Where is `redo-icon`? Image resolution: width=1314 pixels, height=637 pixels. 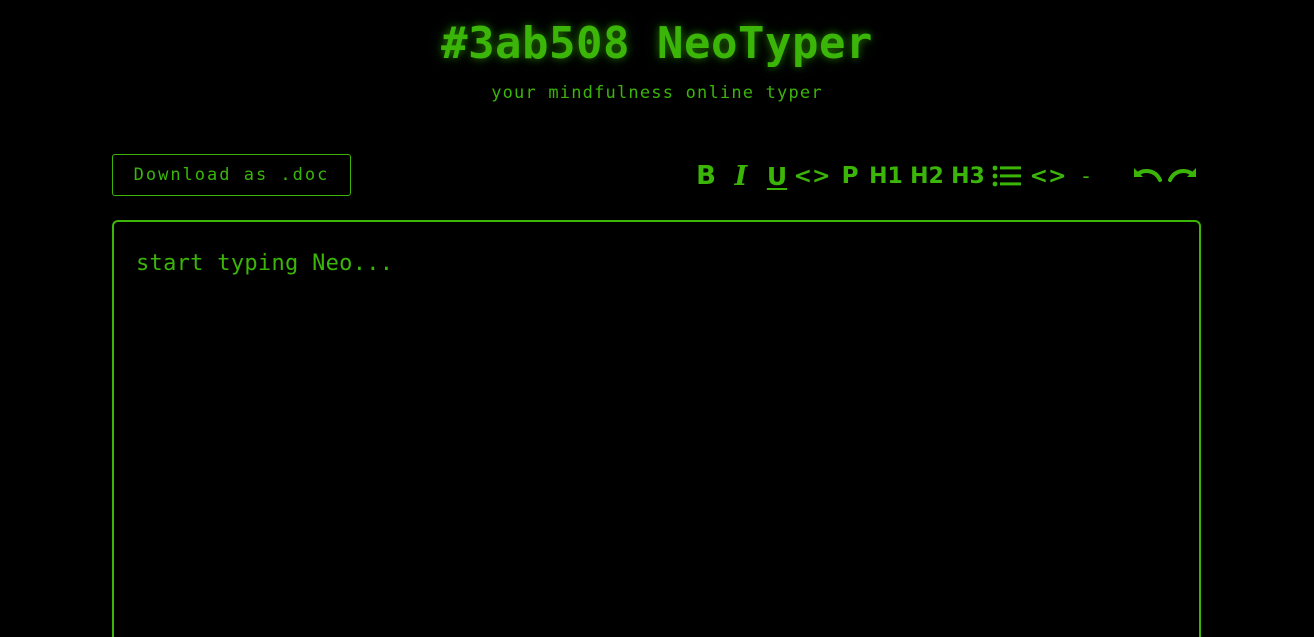
redo-icon is located at coordinates (1182, 175).